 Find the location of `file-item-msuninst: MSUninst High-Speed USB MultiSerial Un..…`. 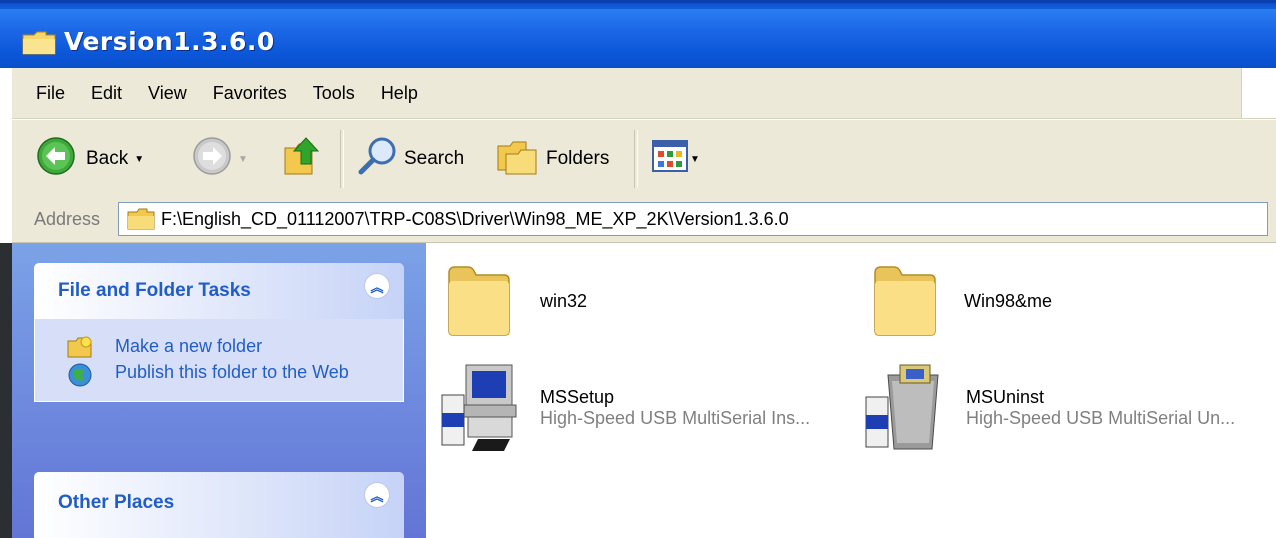

file-item-msuninst: MSUninst High-Speed USB MultiSerial Un..… is located at coordinates (1048, 410).